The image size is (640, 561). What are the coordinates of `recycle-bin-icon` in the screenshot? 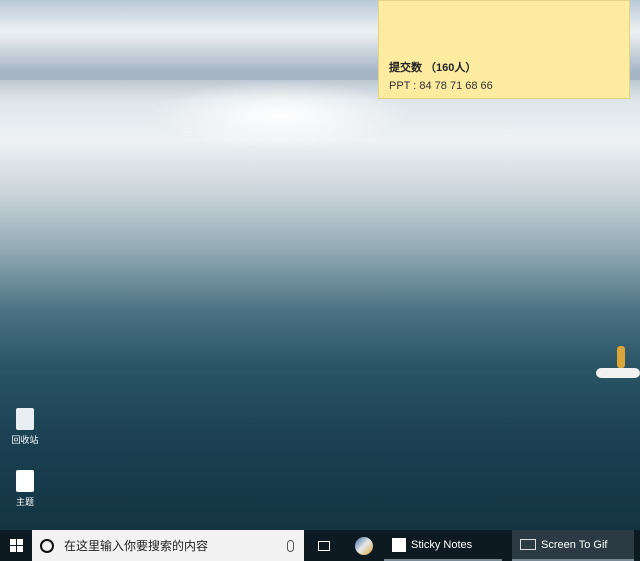 It's located at (25, 419).